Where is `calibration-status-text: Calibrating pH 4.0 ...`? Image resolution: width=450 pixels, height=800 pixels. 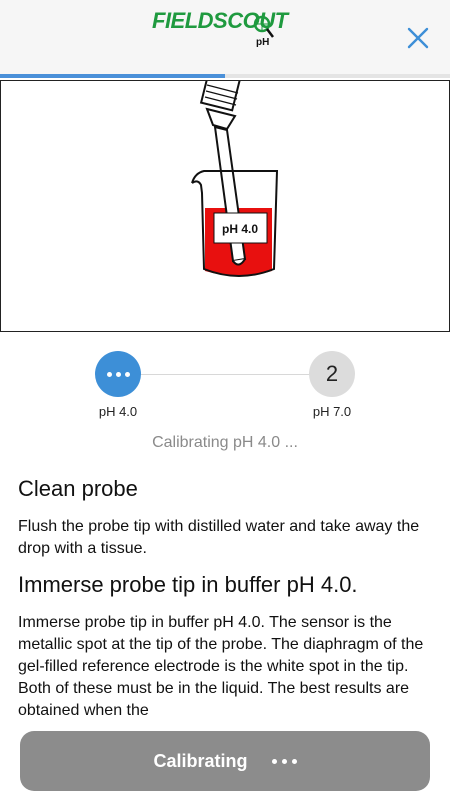
calibration-status-text: Calibrating pH 4.0 ... is located at coordinates (225, 442).